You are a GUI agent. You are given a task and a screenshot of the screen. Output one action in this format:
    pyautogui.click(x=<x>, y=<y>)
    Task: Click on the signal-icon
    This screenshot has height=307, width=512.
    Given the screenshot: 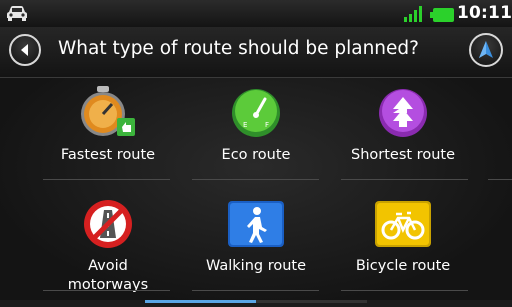 What is the action you would take?
    pyautogui.click(x=415, y=16)
    